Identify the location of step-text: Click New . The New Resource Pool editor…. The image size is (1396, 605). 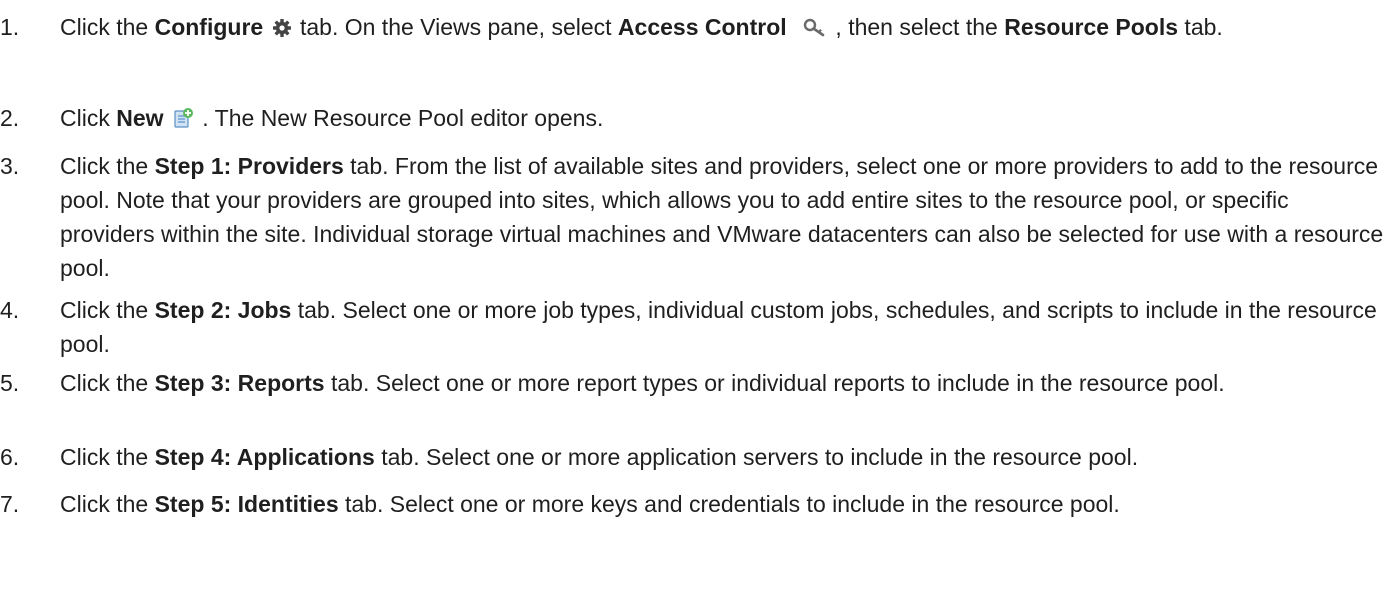
(723, 119).